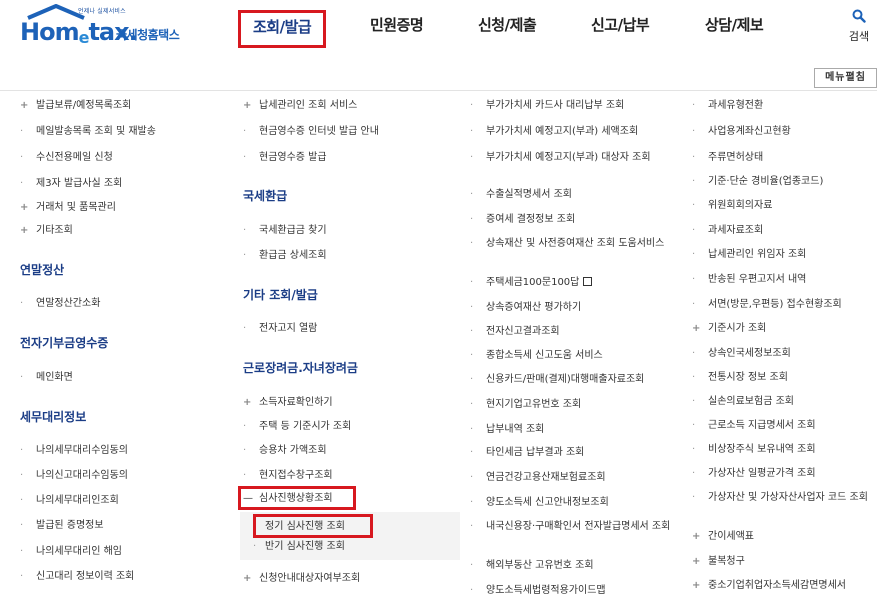 This screenshot has height=598, width=877. I want to click on menu-item: · 부가가치세 카드사 대리납부 조회, so click(547, 105).